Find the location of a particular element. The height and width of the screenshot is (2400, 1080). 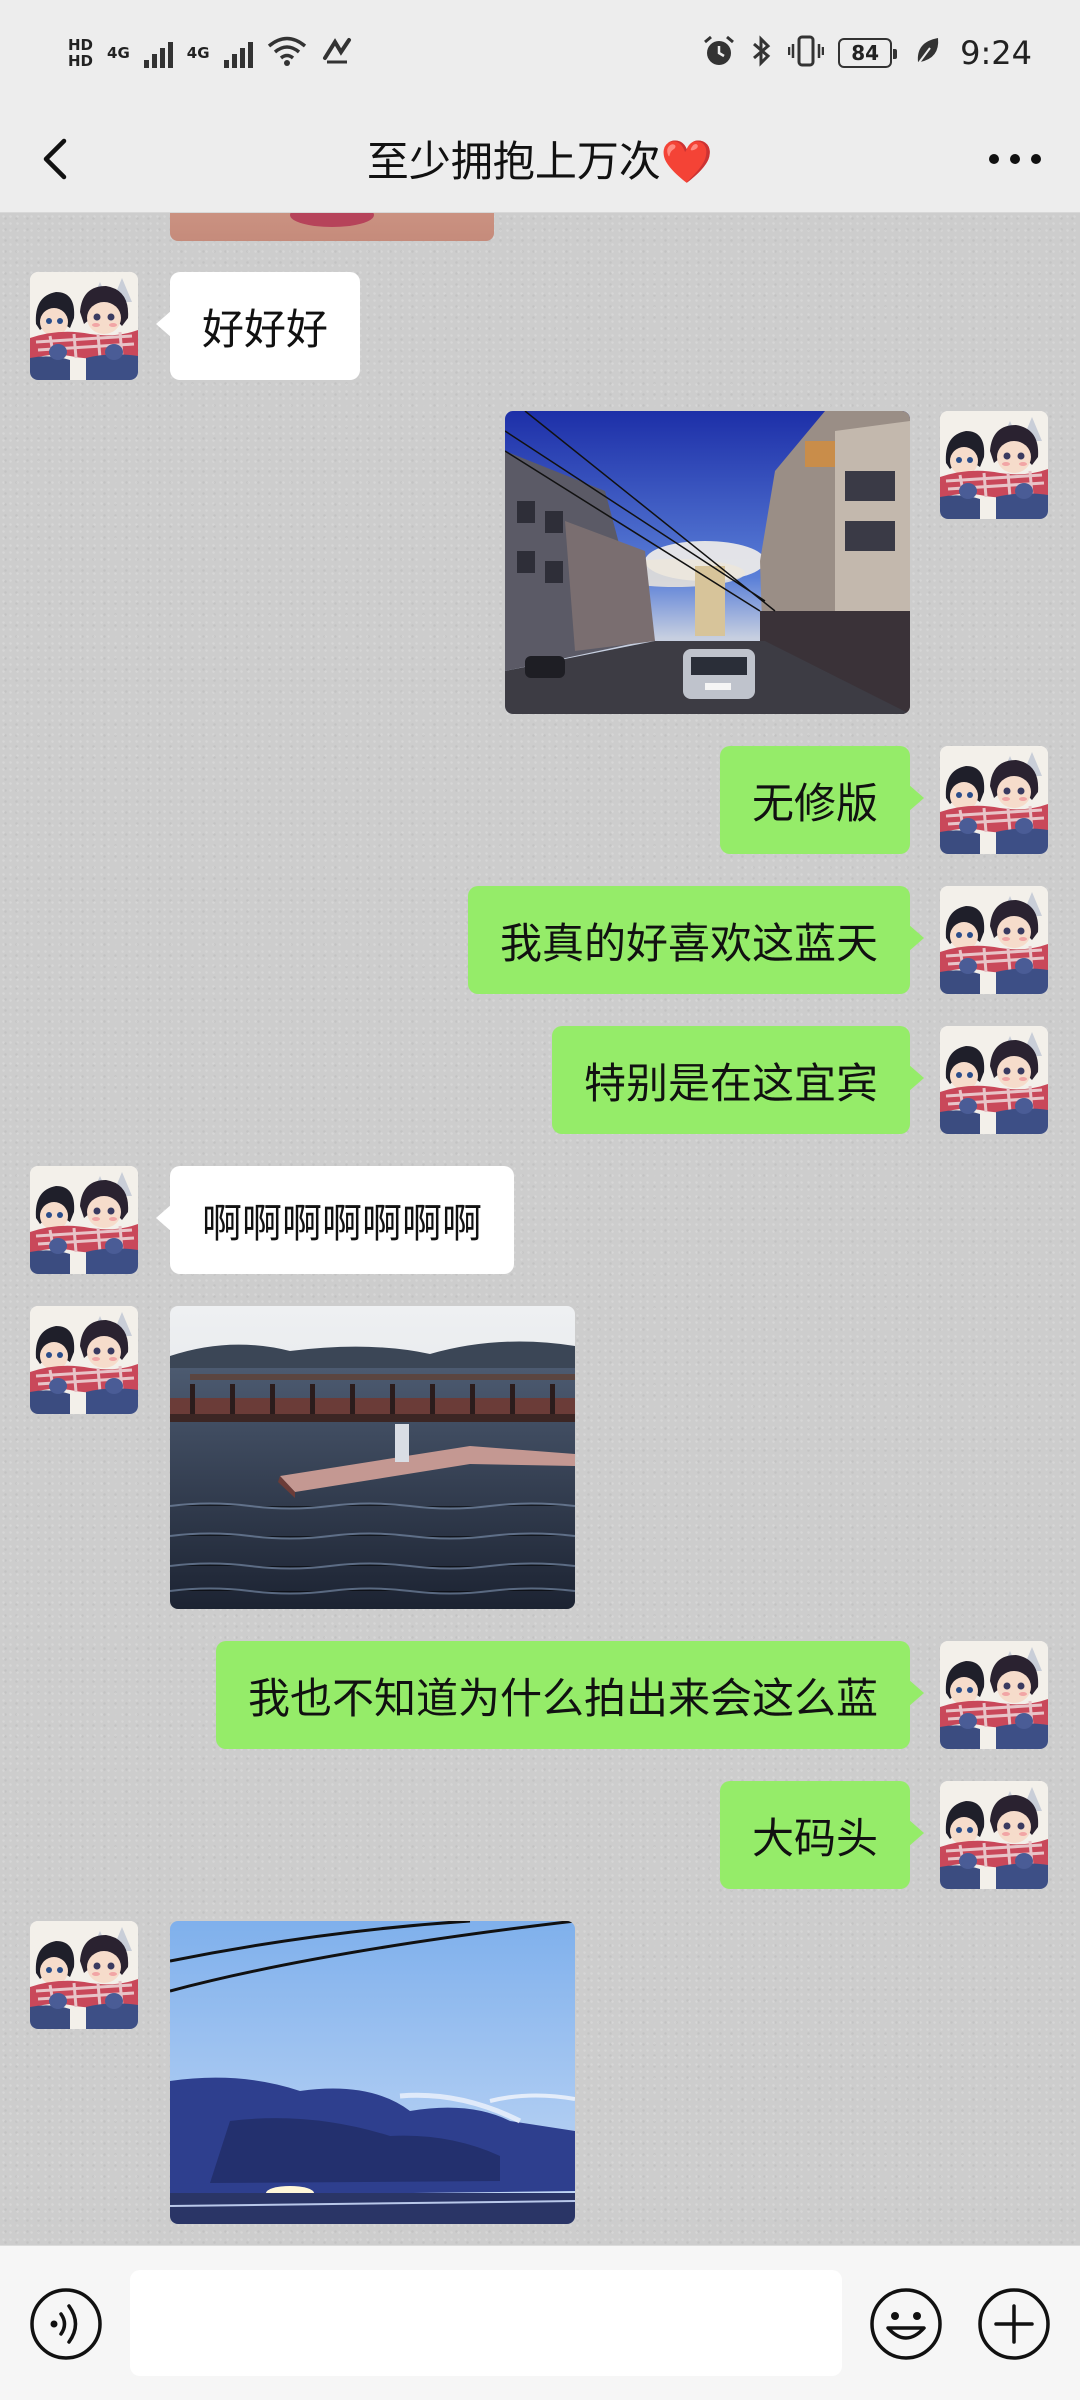

message-text: 特别是在这宜宾 is located at coordinates (730, 1083).